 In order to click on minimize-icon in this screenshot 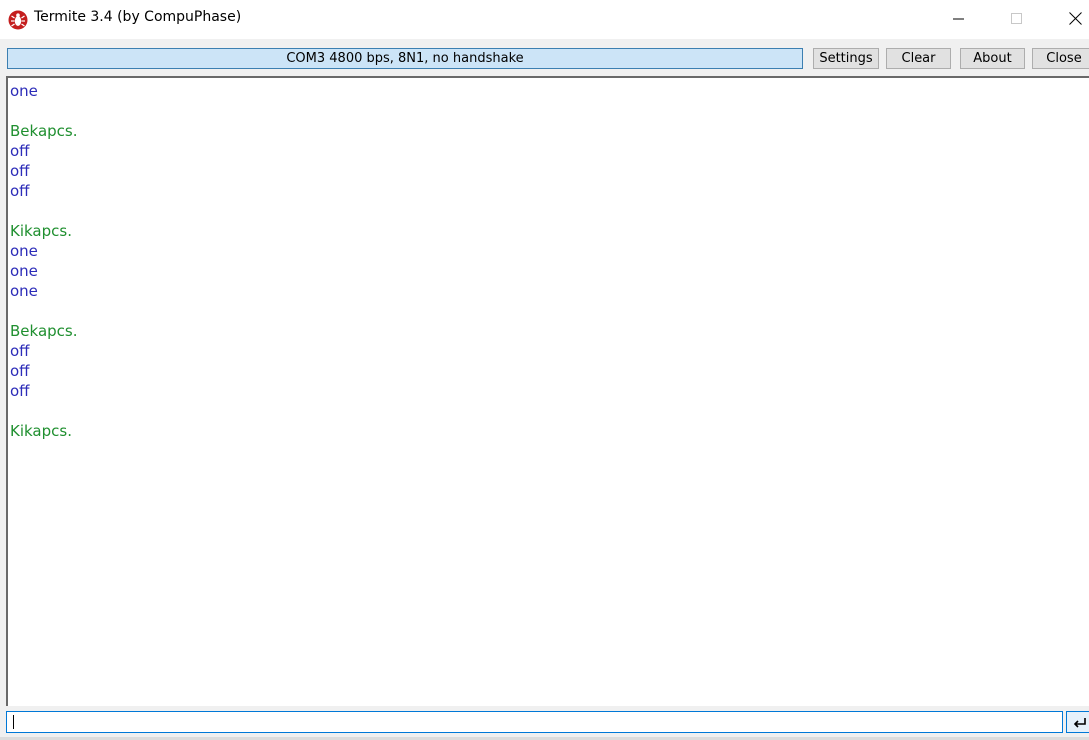, I will do `click(959, 19)`.